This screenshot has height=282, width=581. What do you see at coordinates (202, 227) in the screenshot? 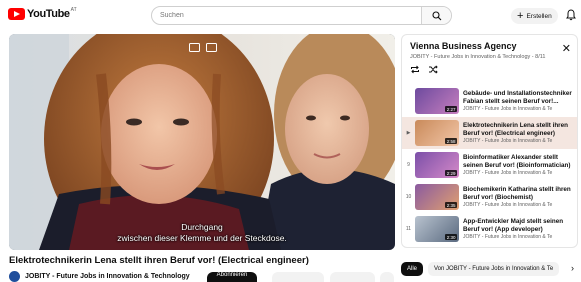
I see `subtitle-line-1: Durchgang` at bounding box center [202, 227].